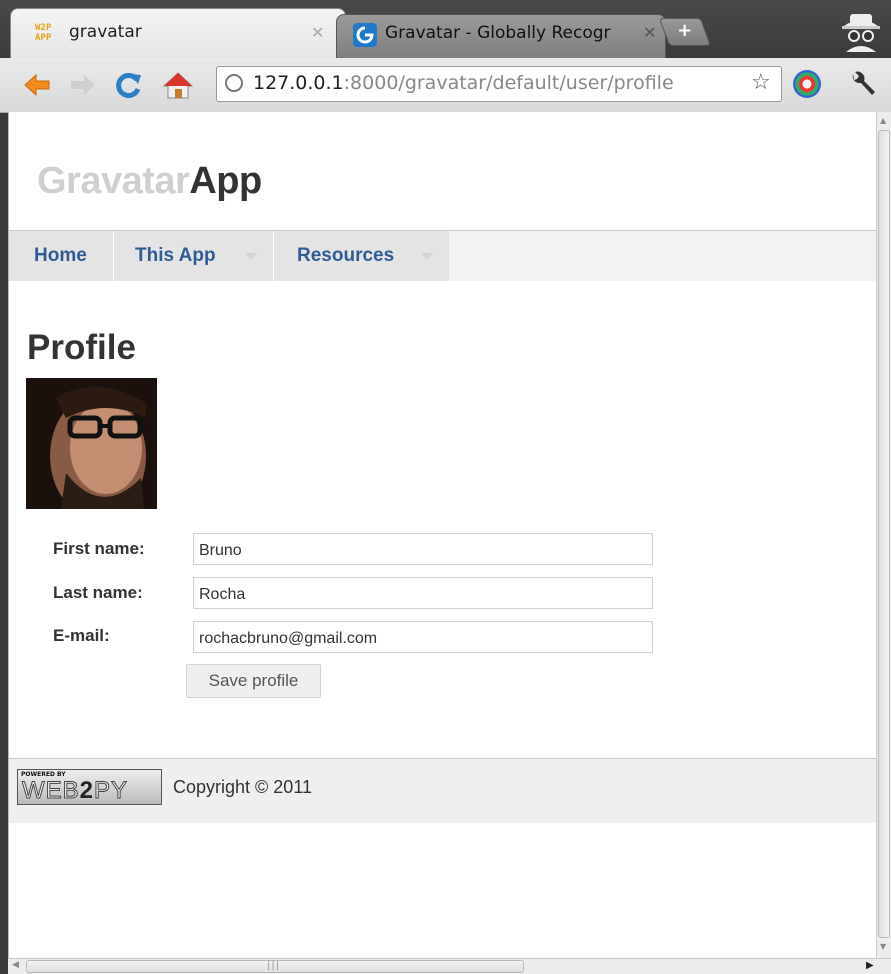  I want to click on avatar, so click(91, 443).